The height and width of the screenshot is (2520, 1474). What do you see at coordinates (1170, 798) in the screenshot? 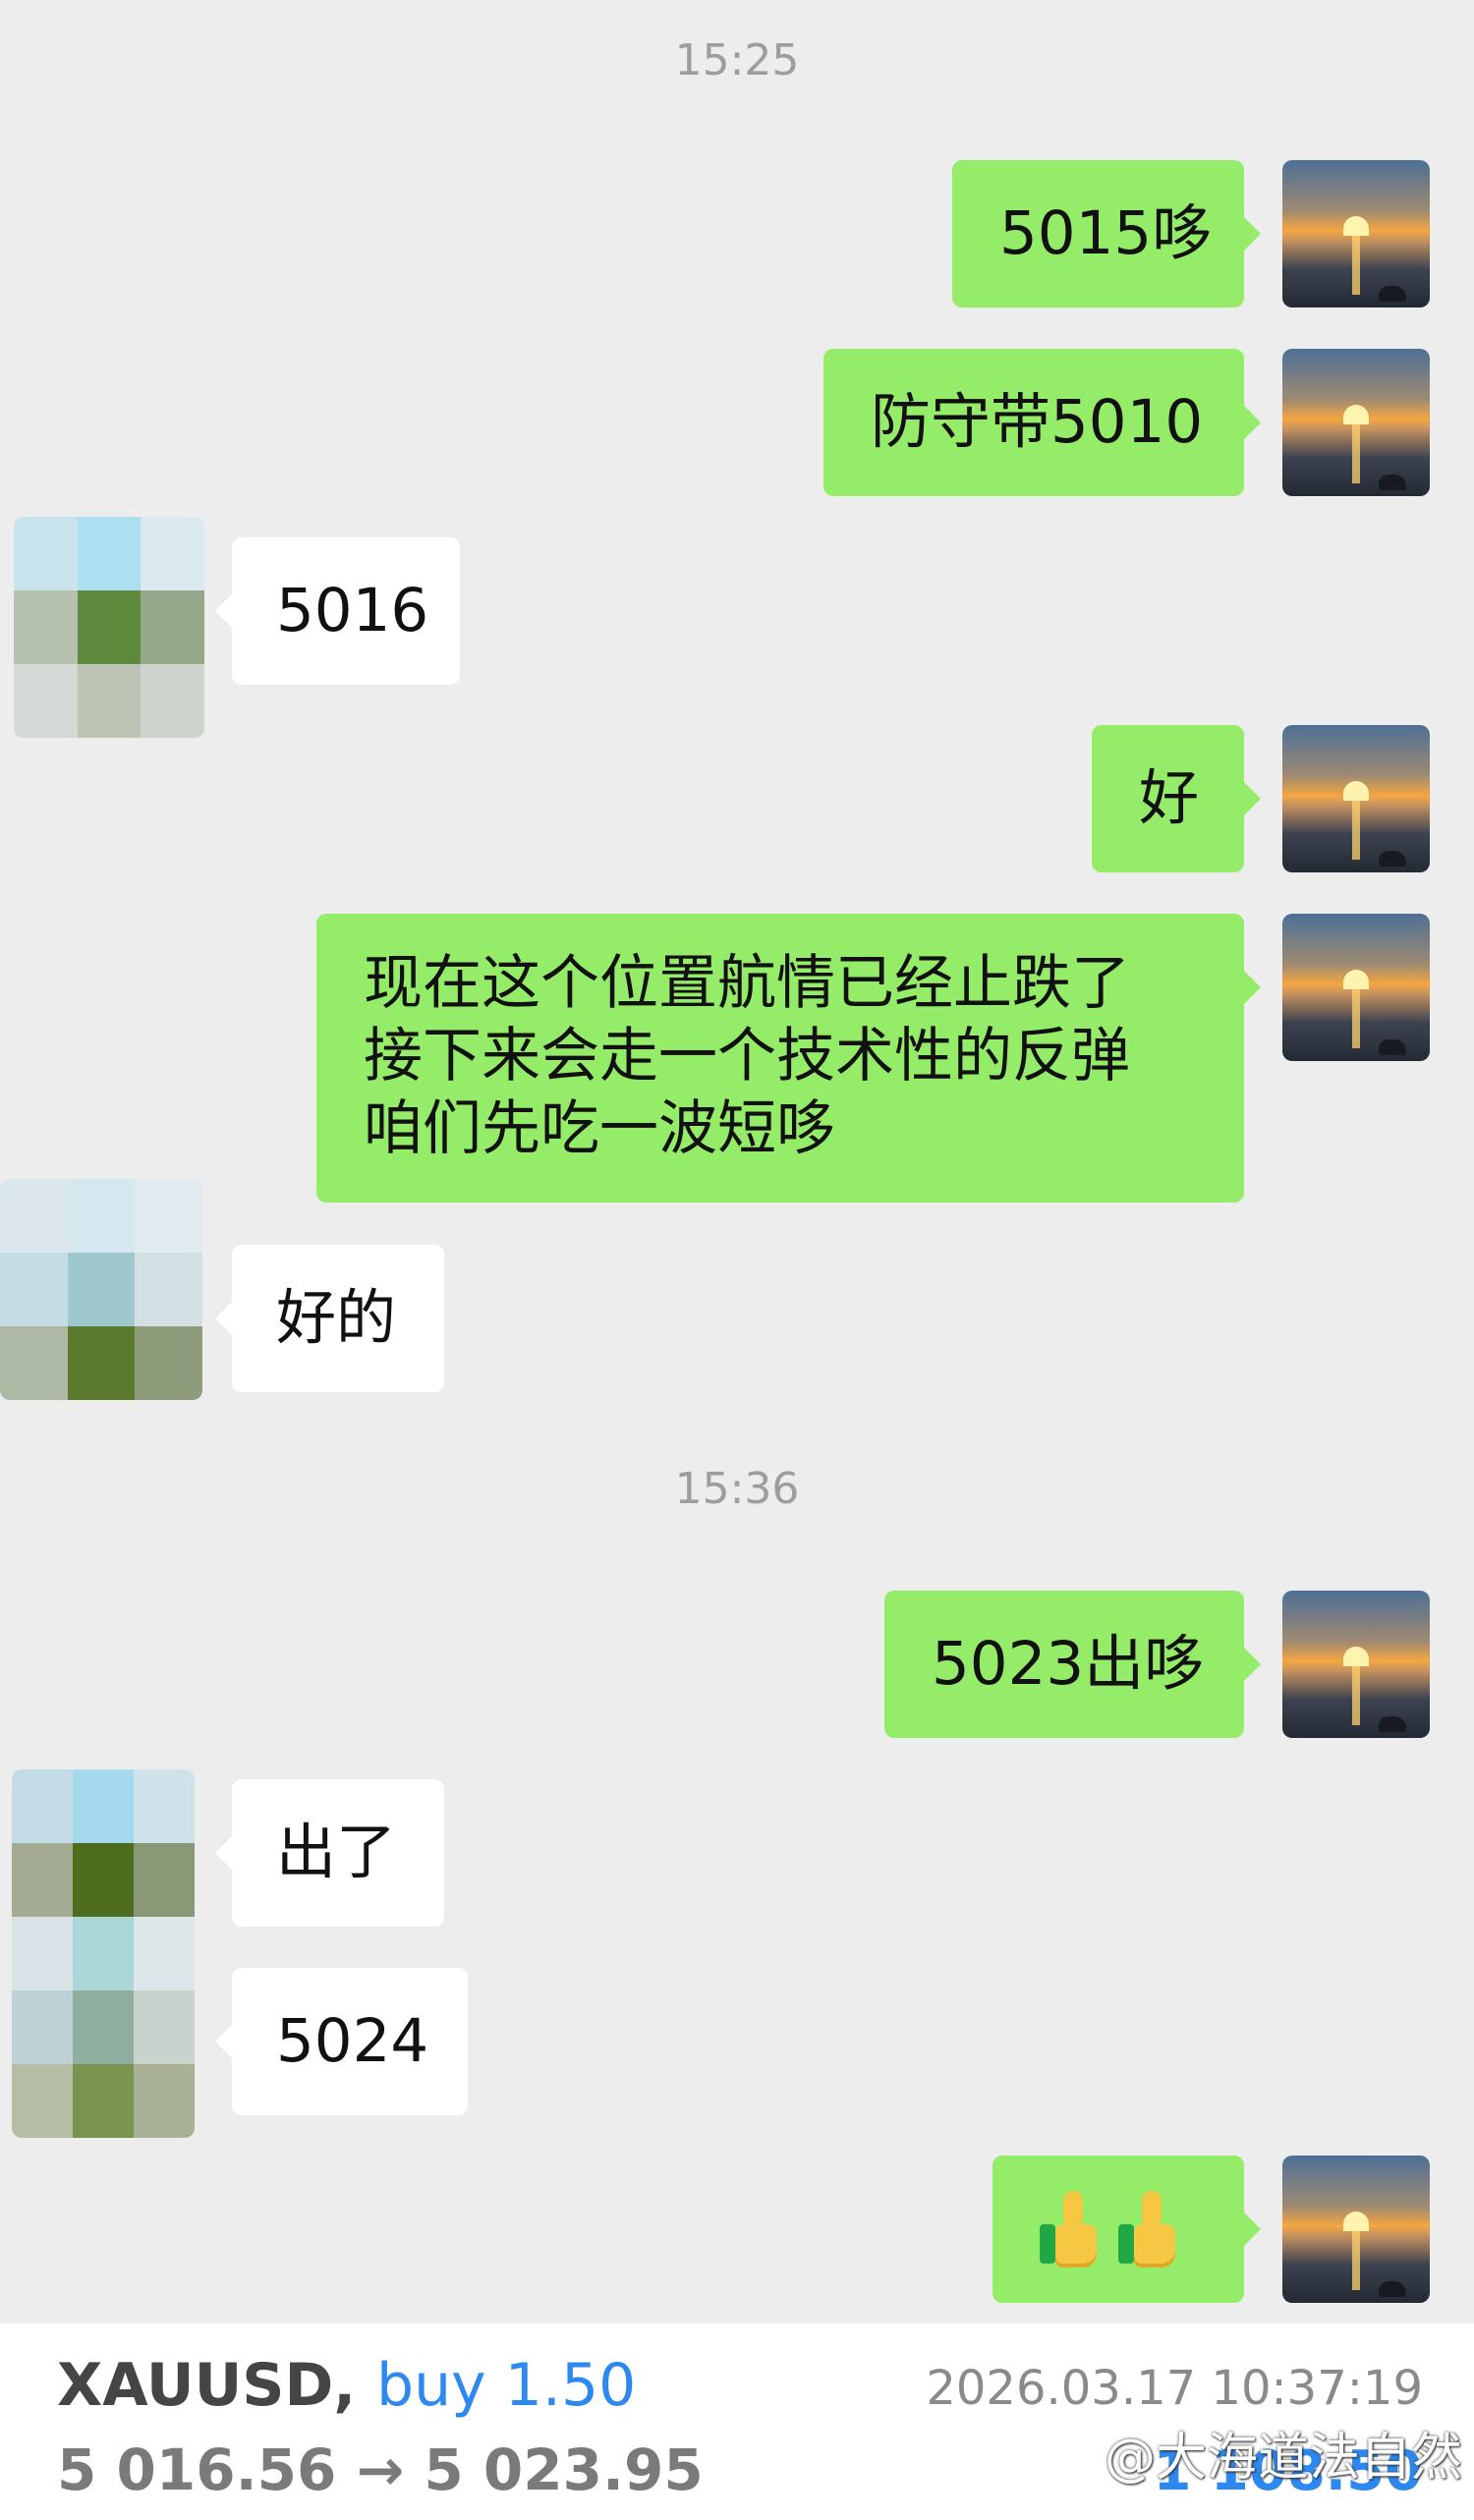
I see `message-text: 好` at bounding box center [1170, 798].